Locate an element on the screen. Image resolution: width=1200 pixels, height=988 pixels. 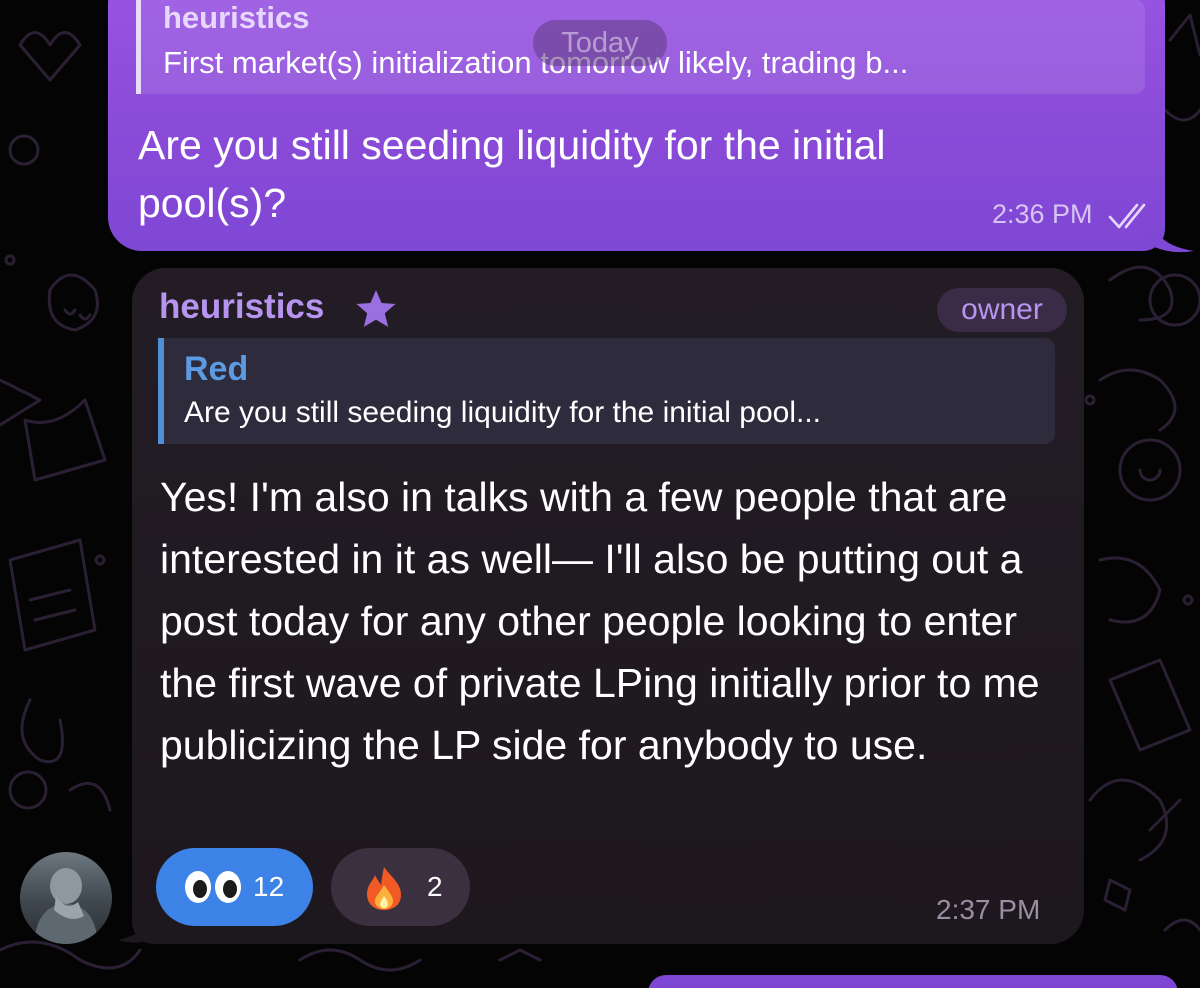
reaction-eyes-count: 12 is located at coordinates (269, 886).